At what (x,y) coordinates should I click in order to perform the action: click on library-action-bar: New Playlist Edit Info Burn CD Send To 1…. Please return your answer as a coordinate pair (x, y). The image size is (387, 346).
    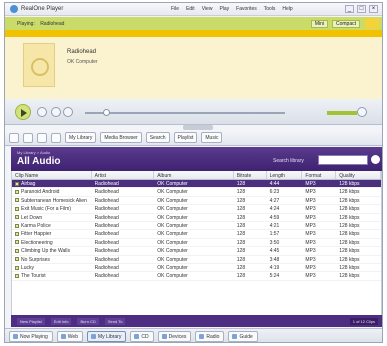
    Looking at the image, I should click on (196, 321).